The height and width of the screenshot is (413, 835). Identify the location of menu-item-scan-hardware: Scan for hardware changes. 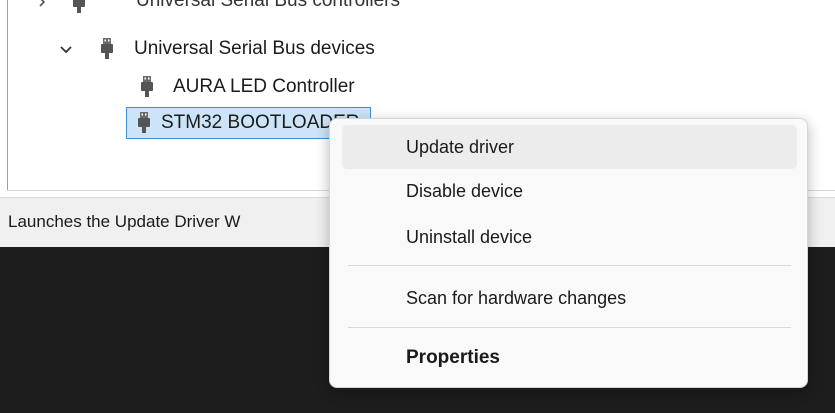
(569, 298).